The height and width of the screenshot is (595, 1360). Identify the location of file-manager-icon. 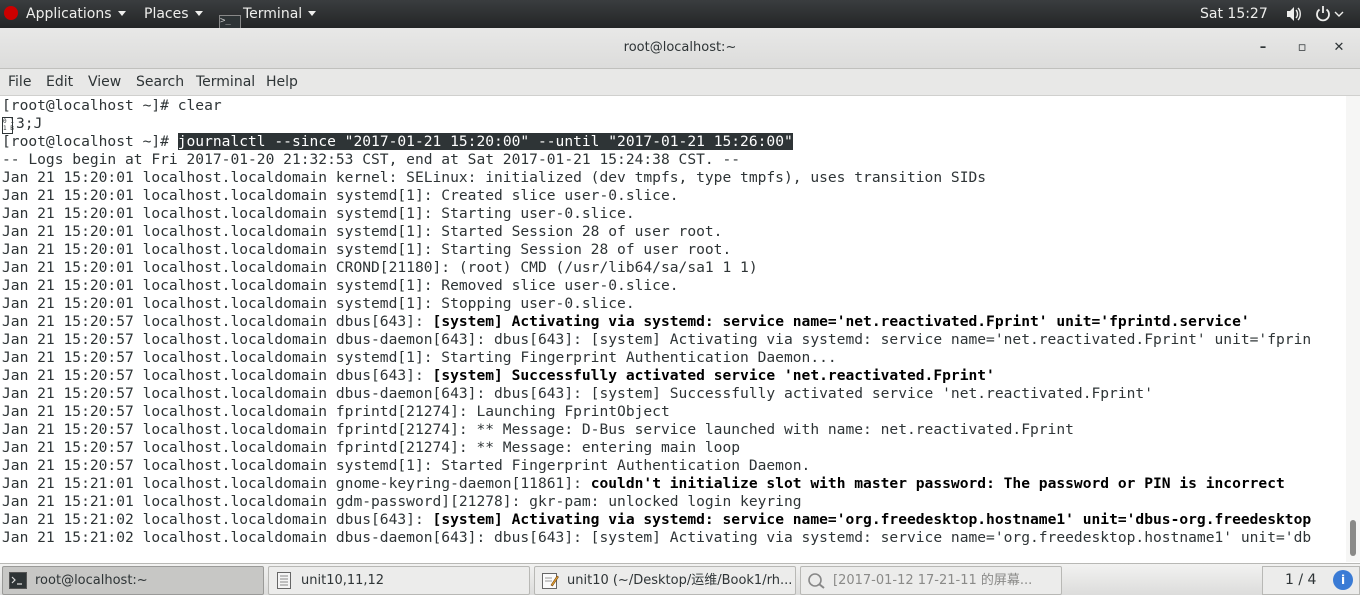
(284, 580).